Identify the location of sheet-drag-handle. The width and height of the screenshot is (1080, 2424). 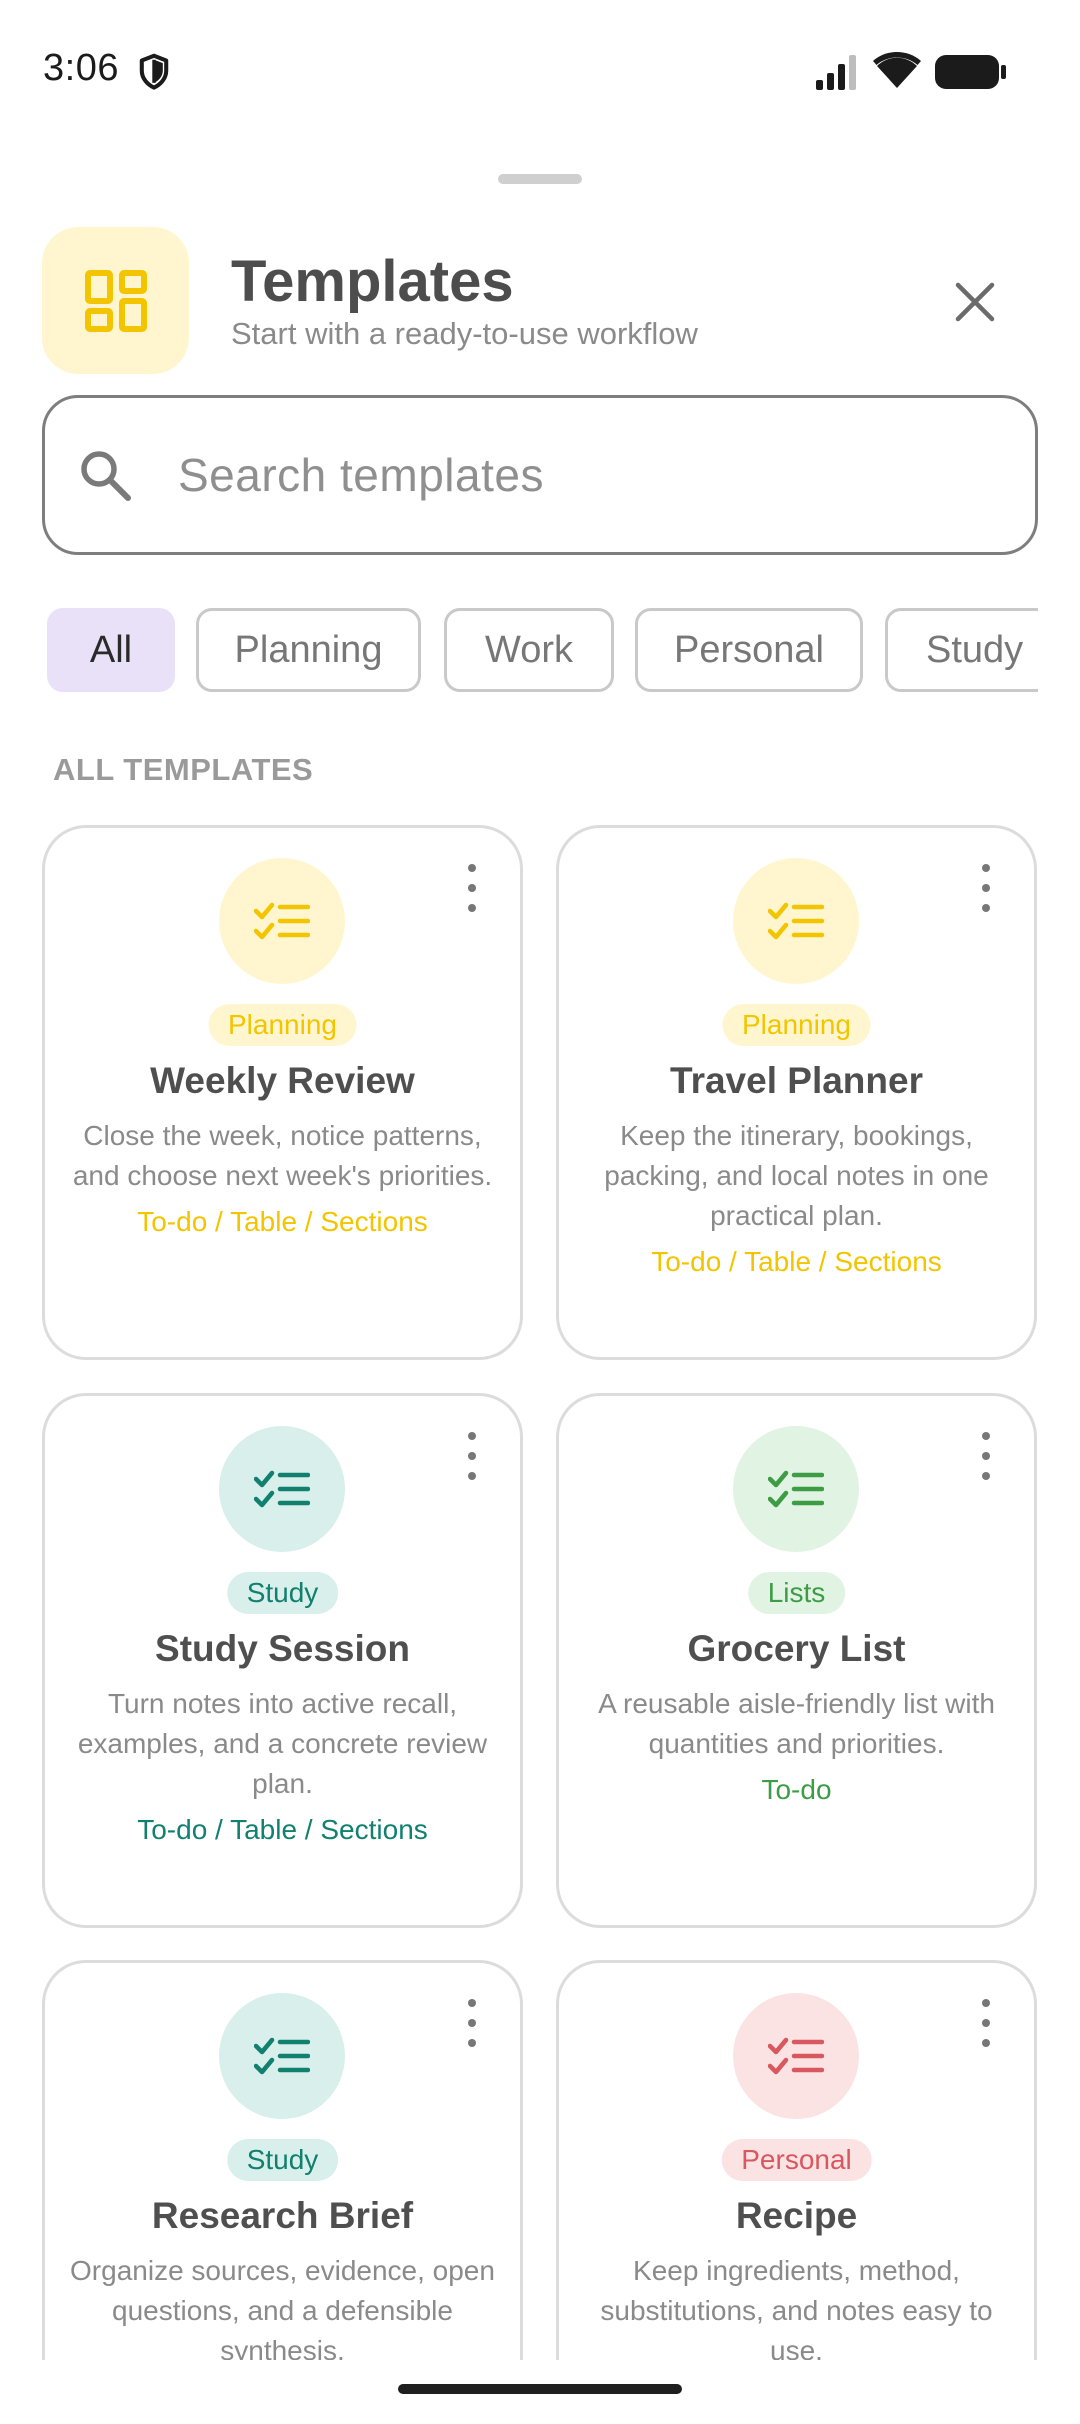
(540, 179).